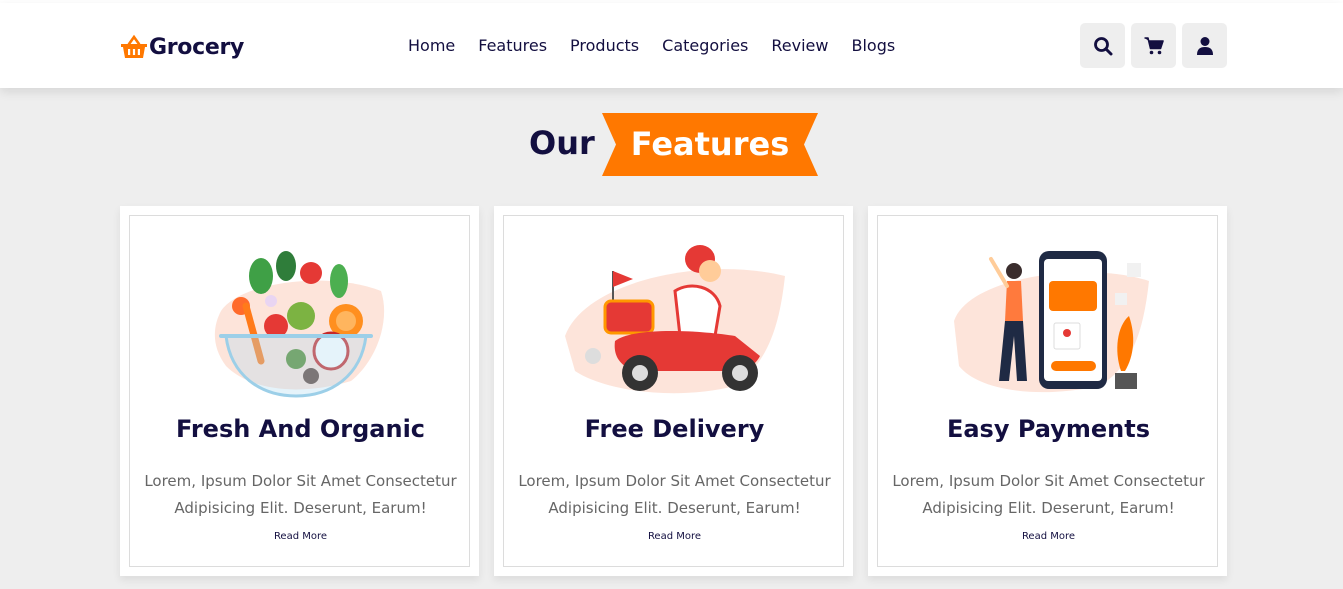 Image resolution: width=1343 pixels, height=589 pixels. I want to click on salad-bowl-illustration, so click(300, 321).